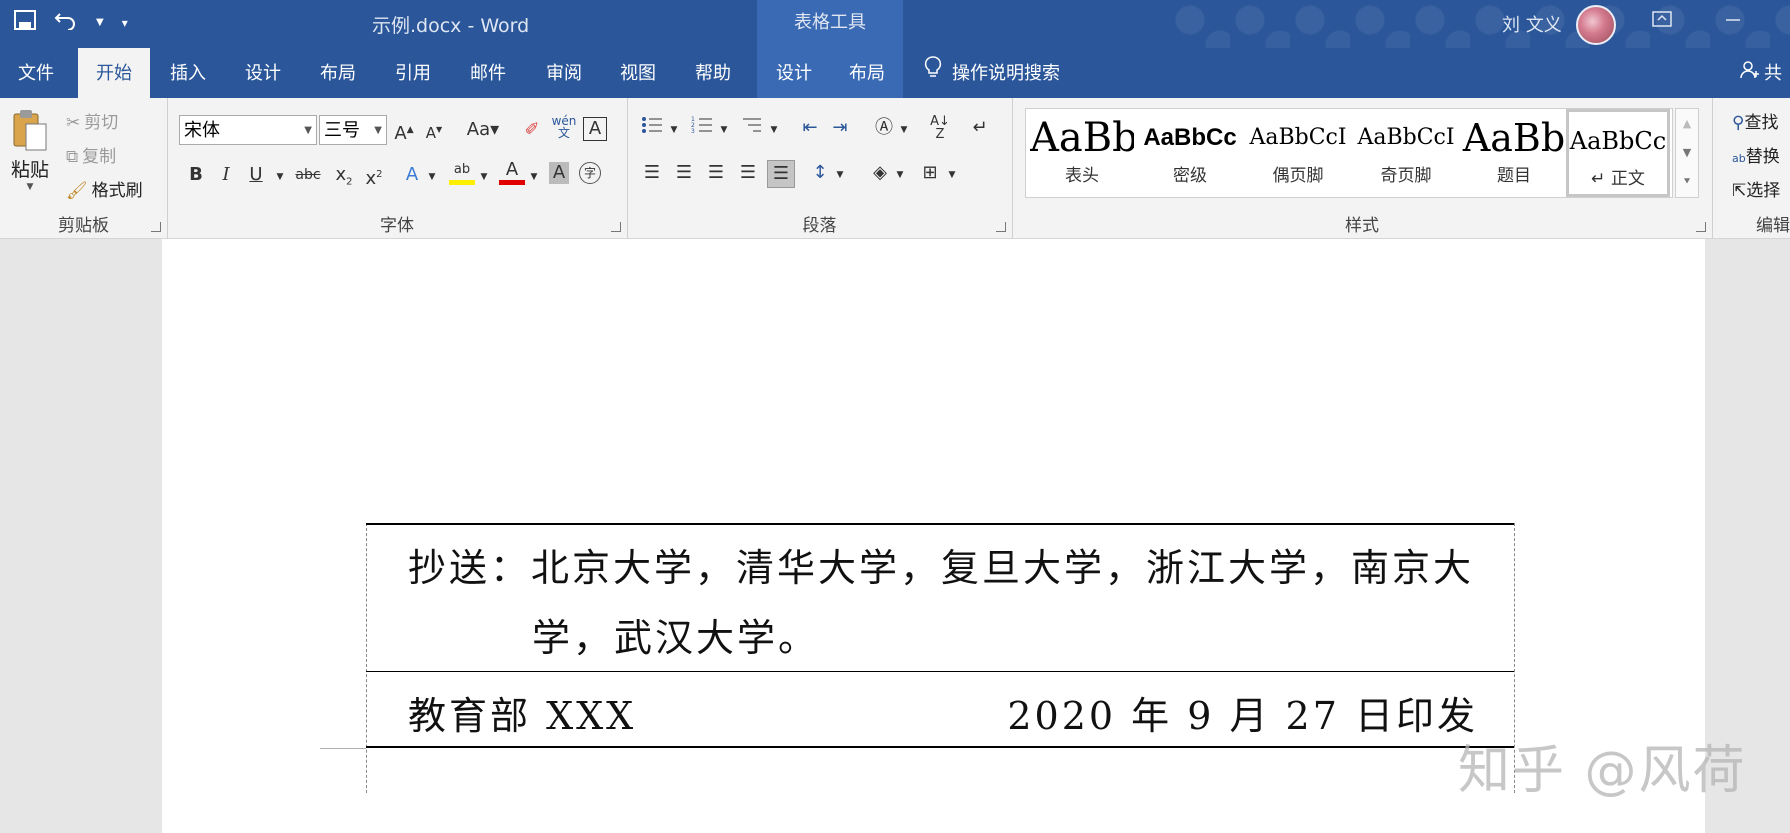 This screenshot has height=833, width=1790. Describe the element at coordinates (564, 73) in the screenshot. I see `tab-review: 审阅` at that location.